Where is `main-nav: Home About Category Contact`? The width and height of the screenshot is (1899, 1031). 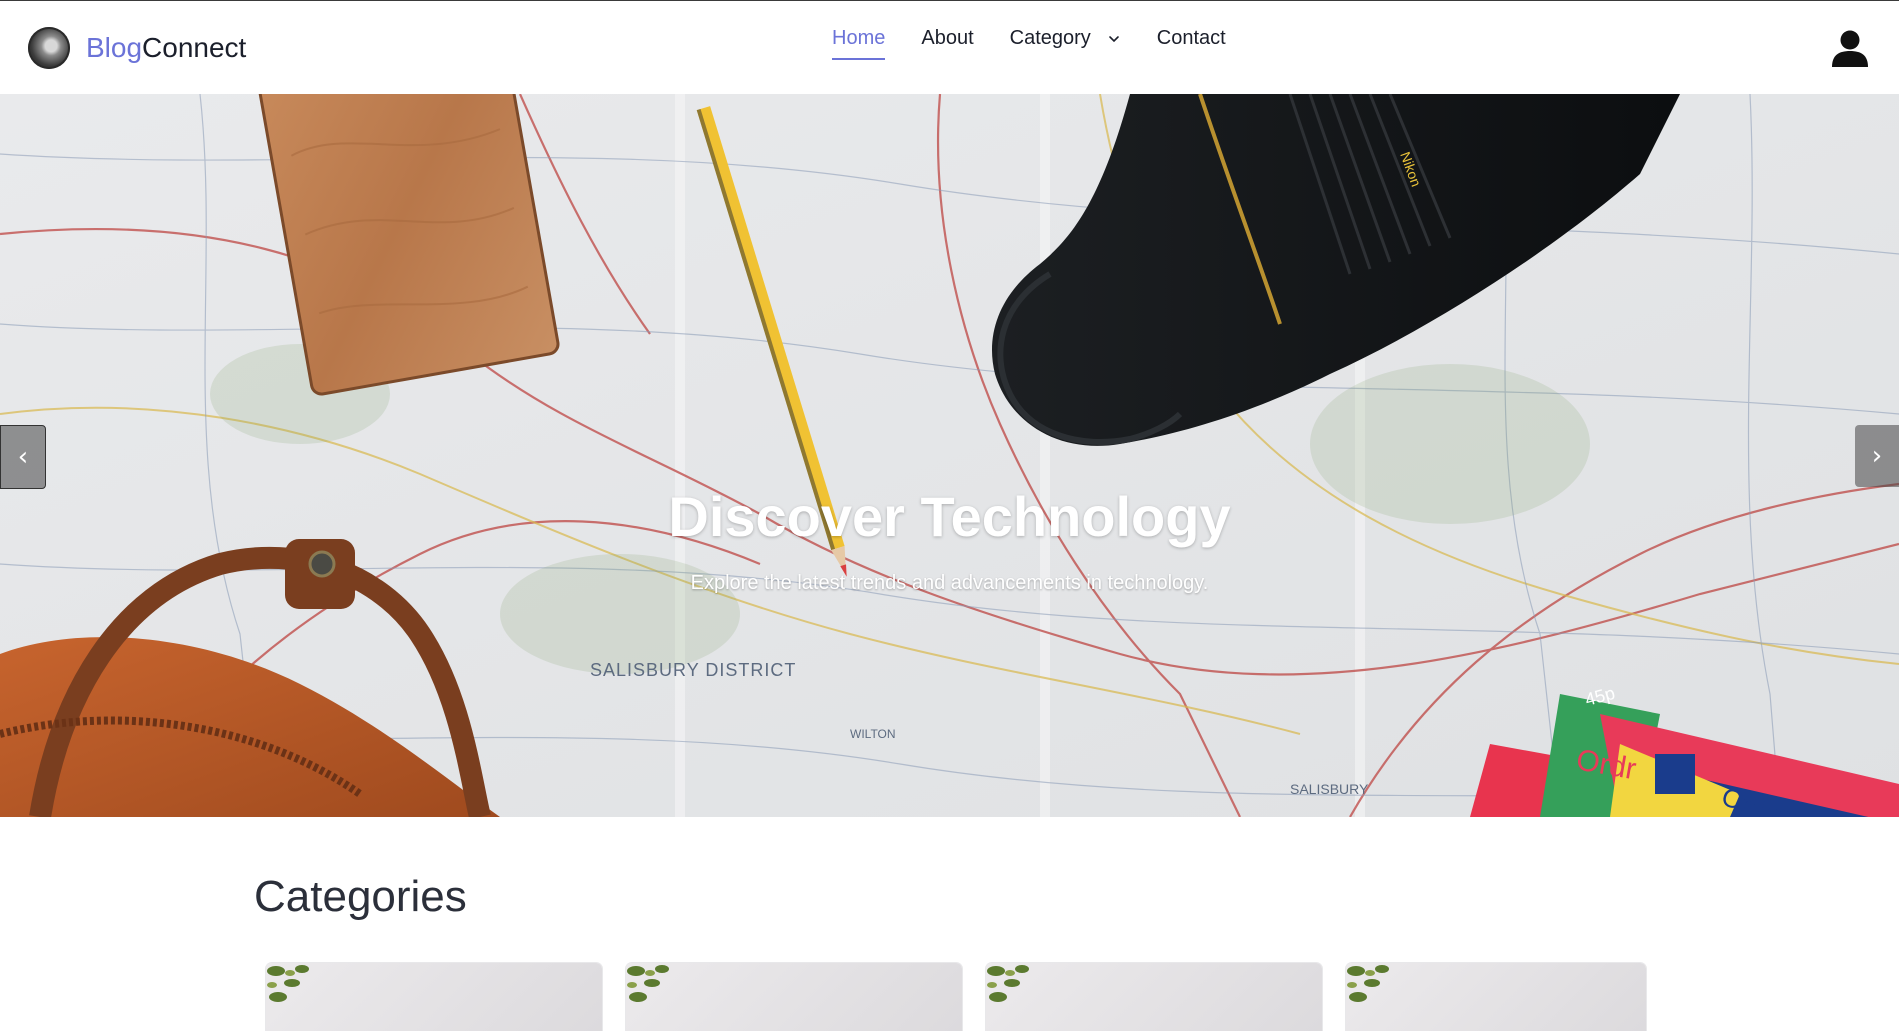
main-nav: Home About Category Contact is located at coordinates (1029, 43).